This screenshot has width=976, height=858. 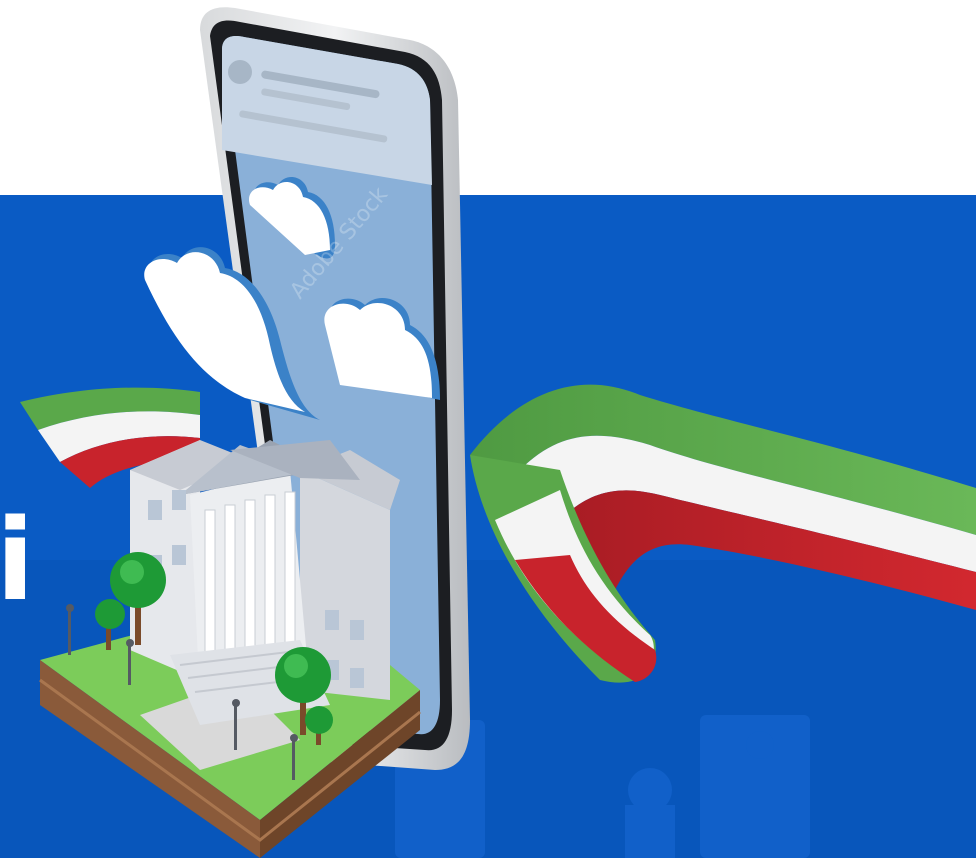 I want to click on cropped-heading-letter: i, so click(x=17, y=561).